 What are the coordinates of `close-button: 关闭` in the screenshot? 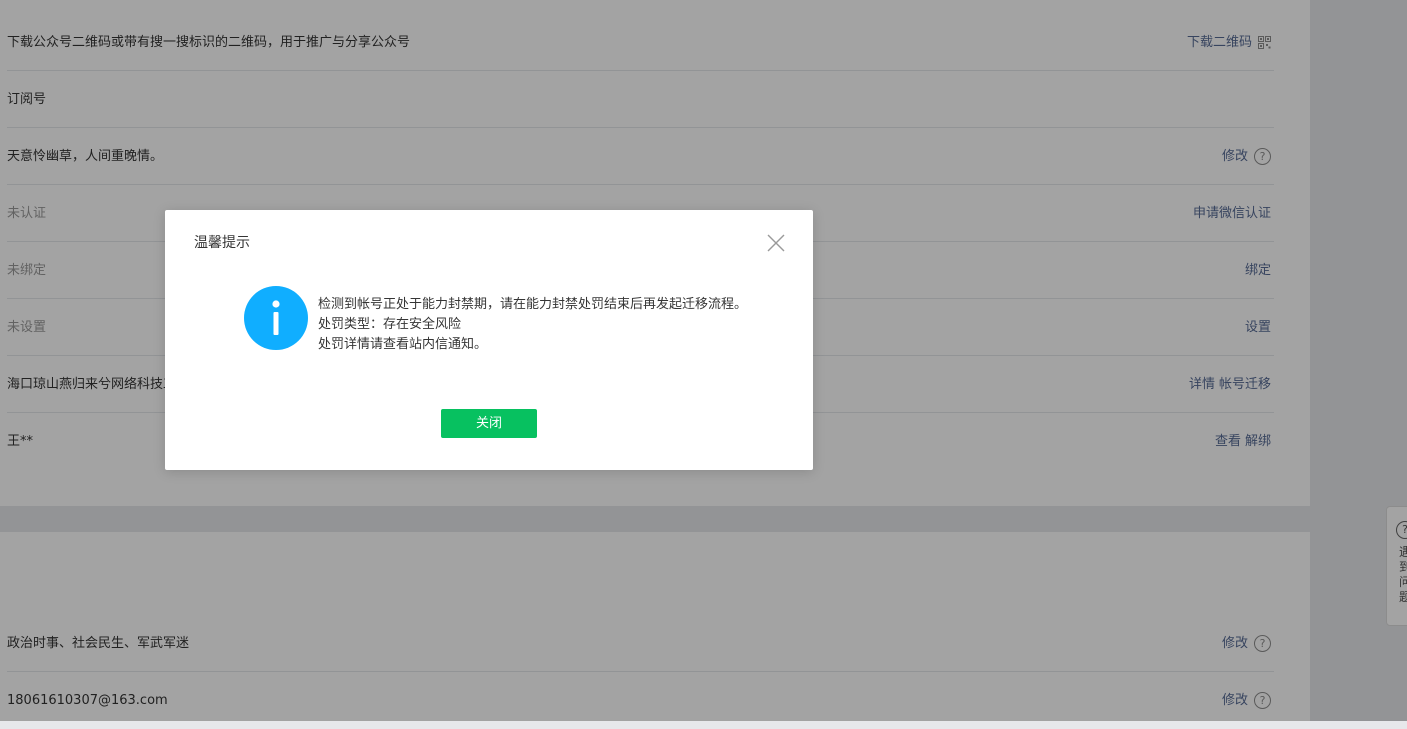 It's located at (489, 423).